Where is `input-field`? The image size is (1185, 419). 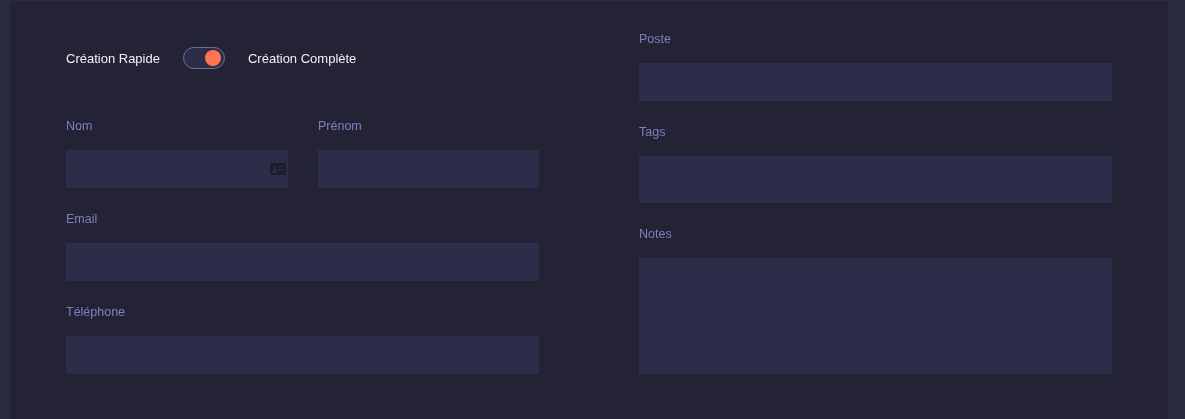 input-field is located at coordinates (177, 169).